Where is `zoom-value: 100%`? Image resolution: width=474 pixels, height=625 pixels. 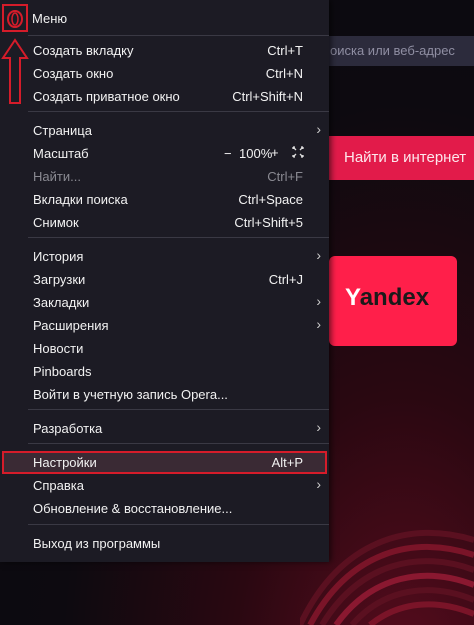
zoom-value: 100% is located at coordinates (256, 153).